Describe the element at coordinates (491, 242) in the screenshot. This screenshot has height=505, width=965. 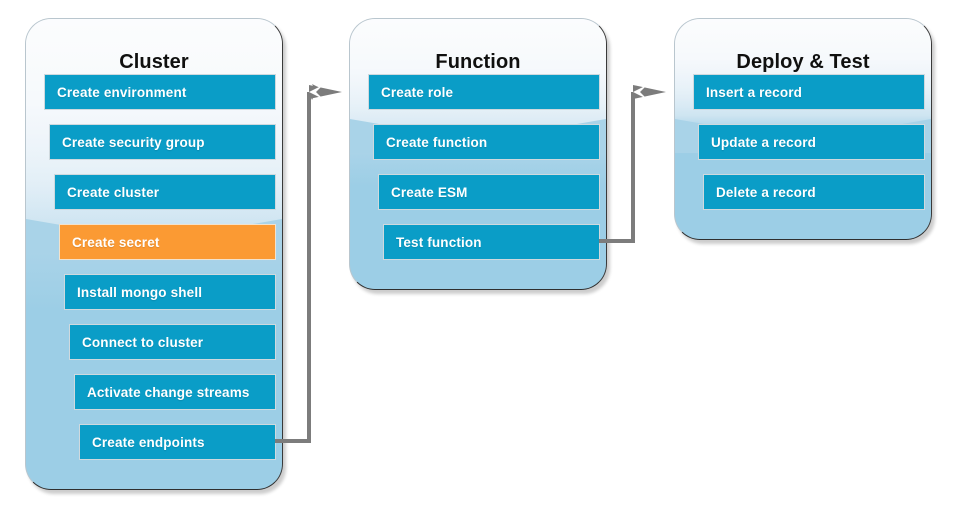
I see `step-box: Test function` at that location.